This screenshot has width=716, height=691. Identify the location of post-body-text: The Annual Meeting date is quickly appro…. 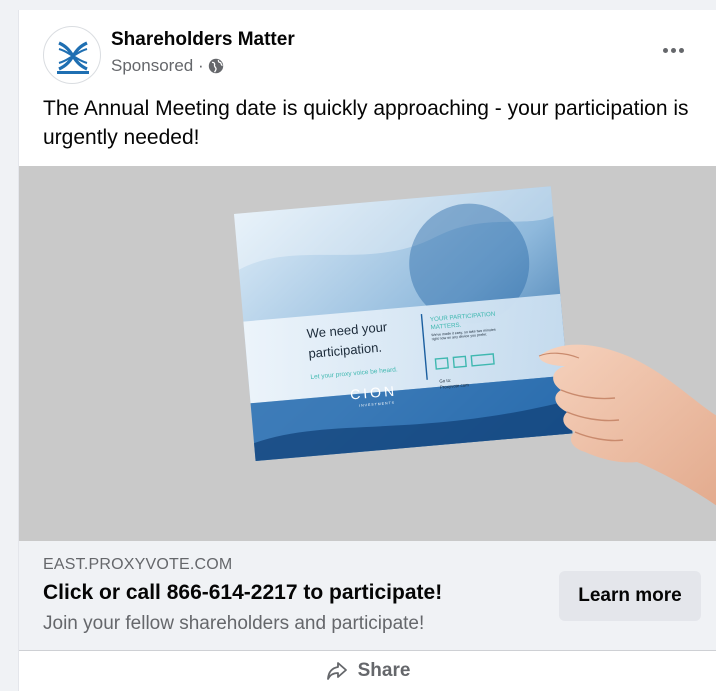
(366, 123).